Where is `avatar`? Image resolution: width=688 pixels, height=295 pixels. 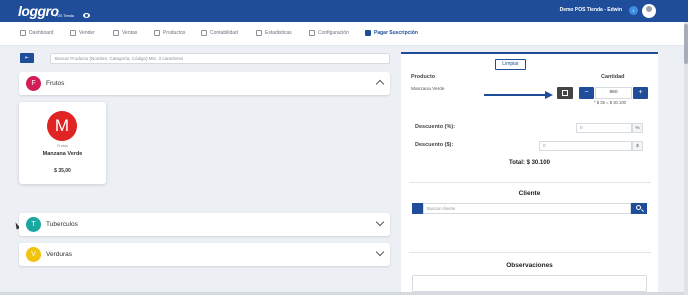 avatar is located at coordinates (649, 11).